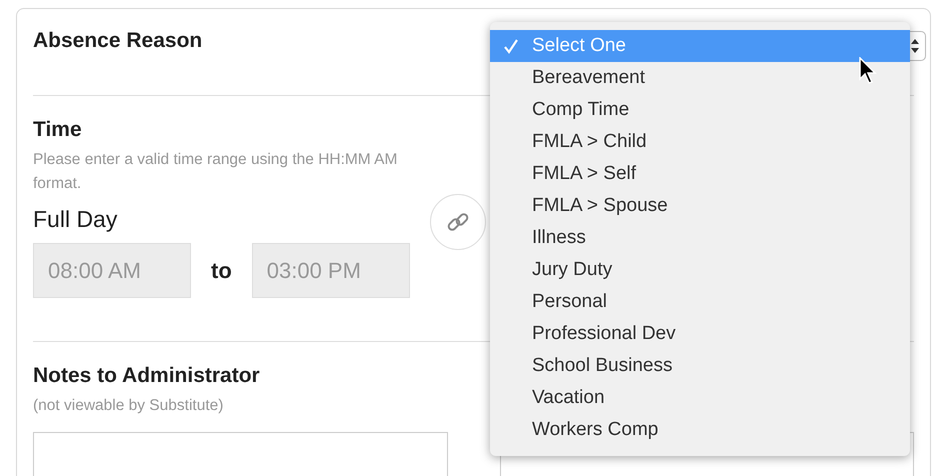  What do you see at coordinates (700, 78) in the screenshot?
I see `dropdown-option: Bereavement` at bounding box center [700, 78].